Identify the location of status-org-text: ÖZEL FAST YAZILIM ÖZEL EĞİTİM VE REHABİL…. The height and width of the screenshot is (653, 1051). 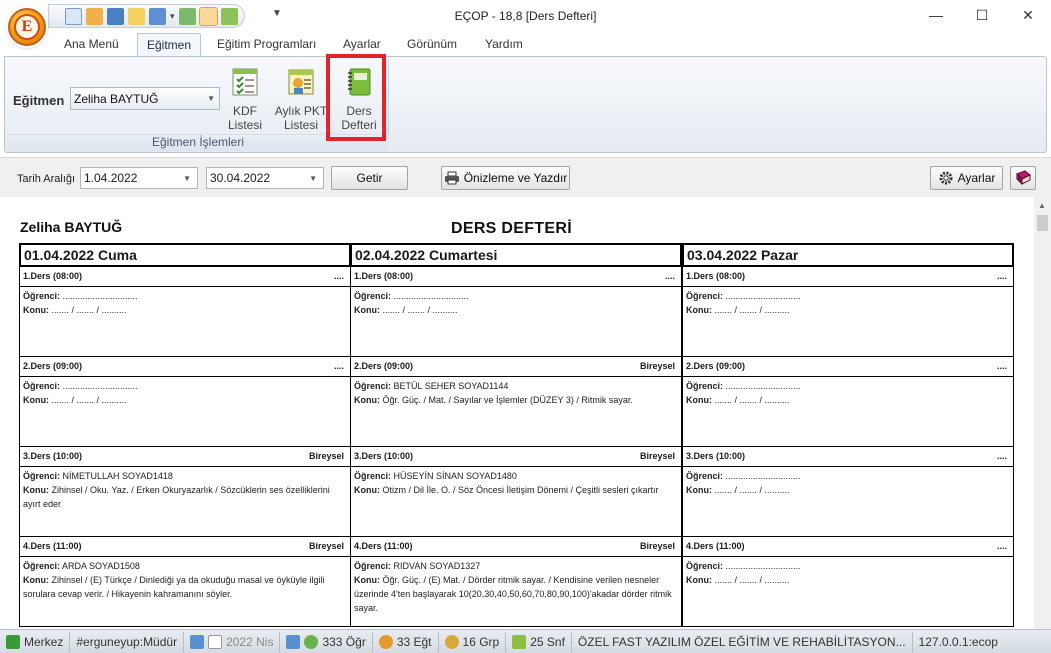
(741, 641).